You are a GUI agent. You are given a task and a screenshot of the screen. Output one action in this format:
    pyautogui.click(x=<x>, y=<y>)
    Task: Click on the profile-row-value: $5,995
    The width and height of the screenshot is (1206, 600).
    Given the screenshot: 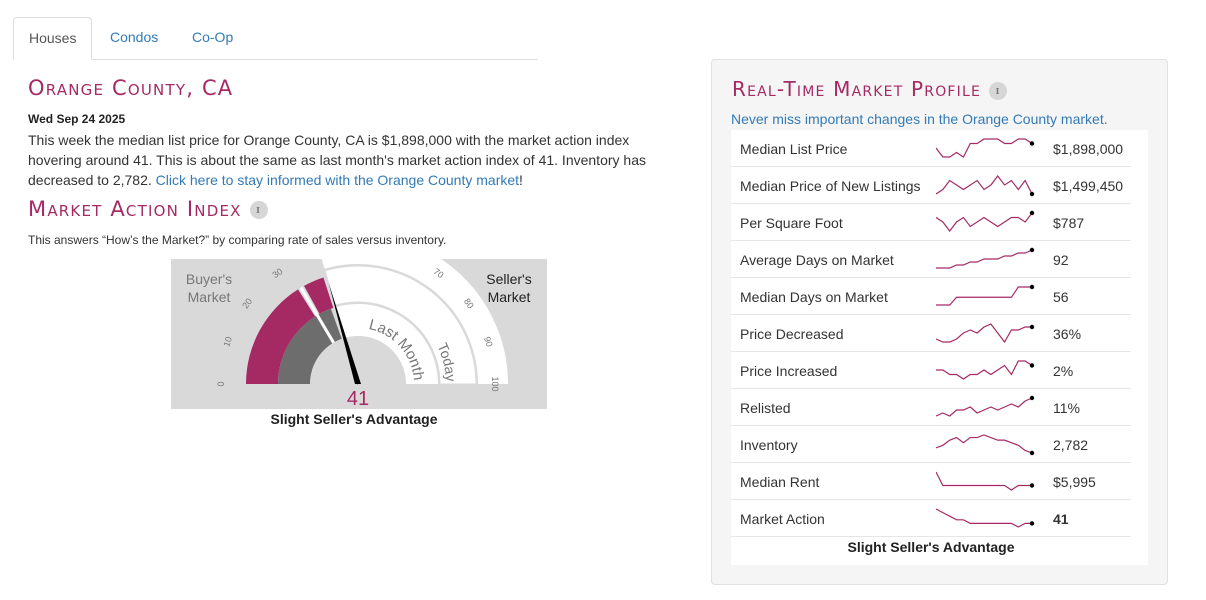 What is the action you would take?
    pyautogui.click(x=1074, y=482)
    